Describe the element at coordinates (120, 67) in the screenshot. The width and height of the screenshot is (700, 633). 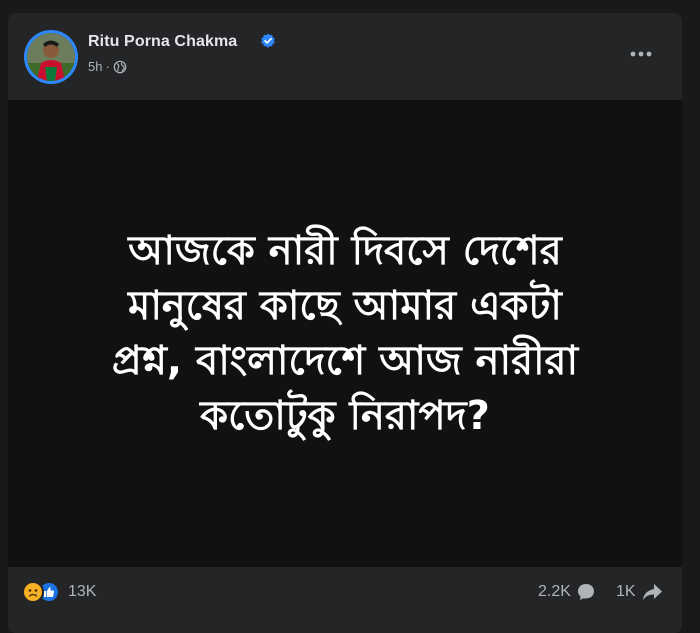
I see `globe-icon` at that location.